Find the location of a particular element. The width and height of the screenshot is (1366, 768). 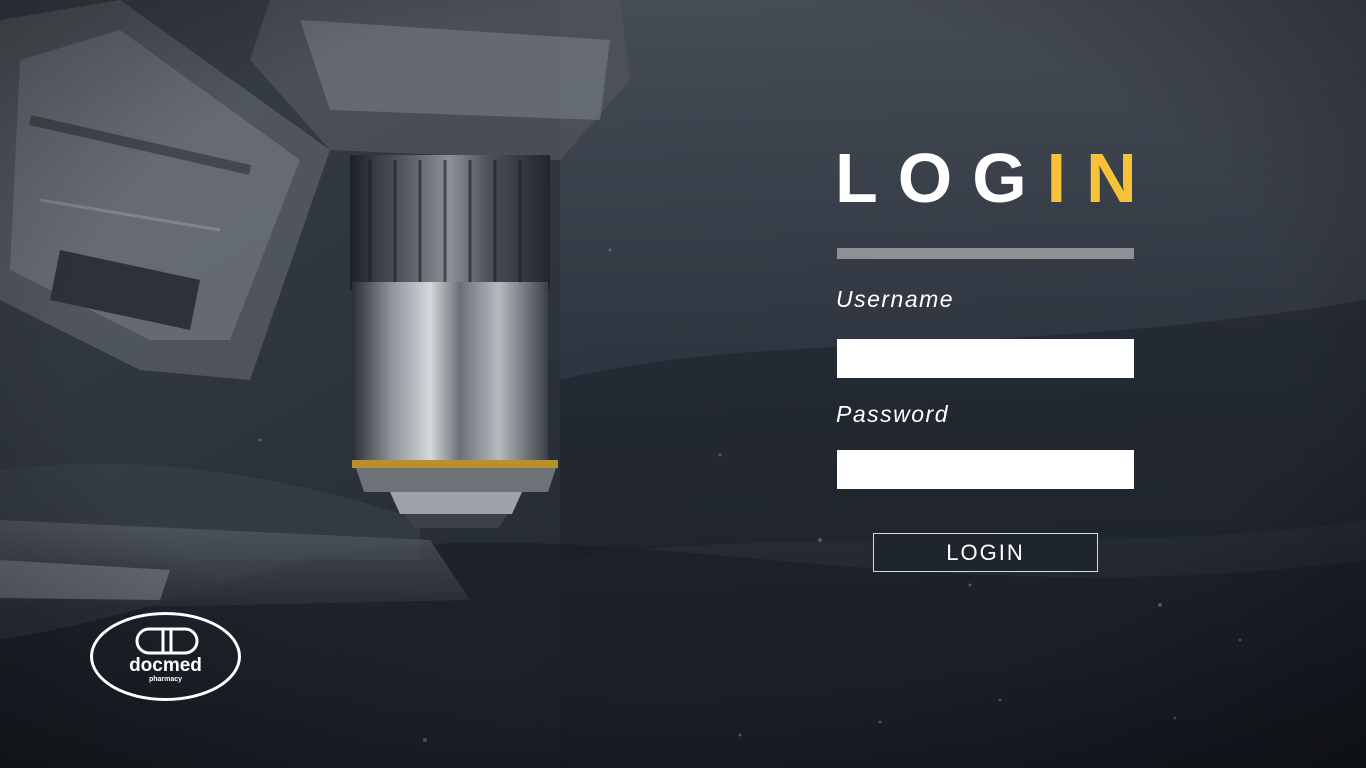

logo-name: docmed is located at coordinates (165, 665).